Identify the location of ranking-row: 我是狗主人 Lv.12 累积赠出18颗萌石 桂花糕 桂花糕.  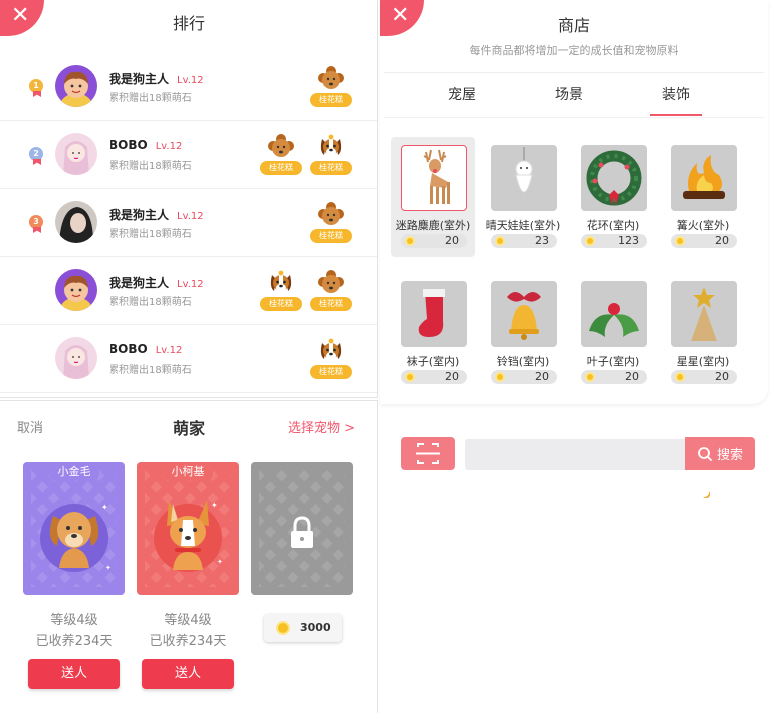
(188, 291).